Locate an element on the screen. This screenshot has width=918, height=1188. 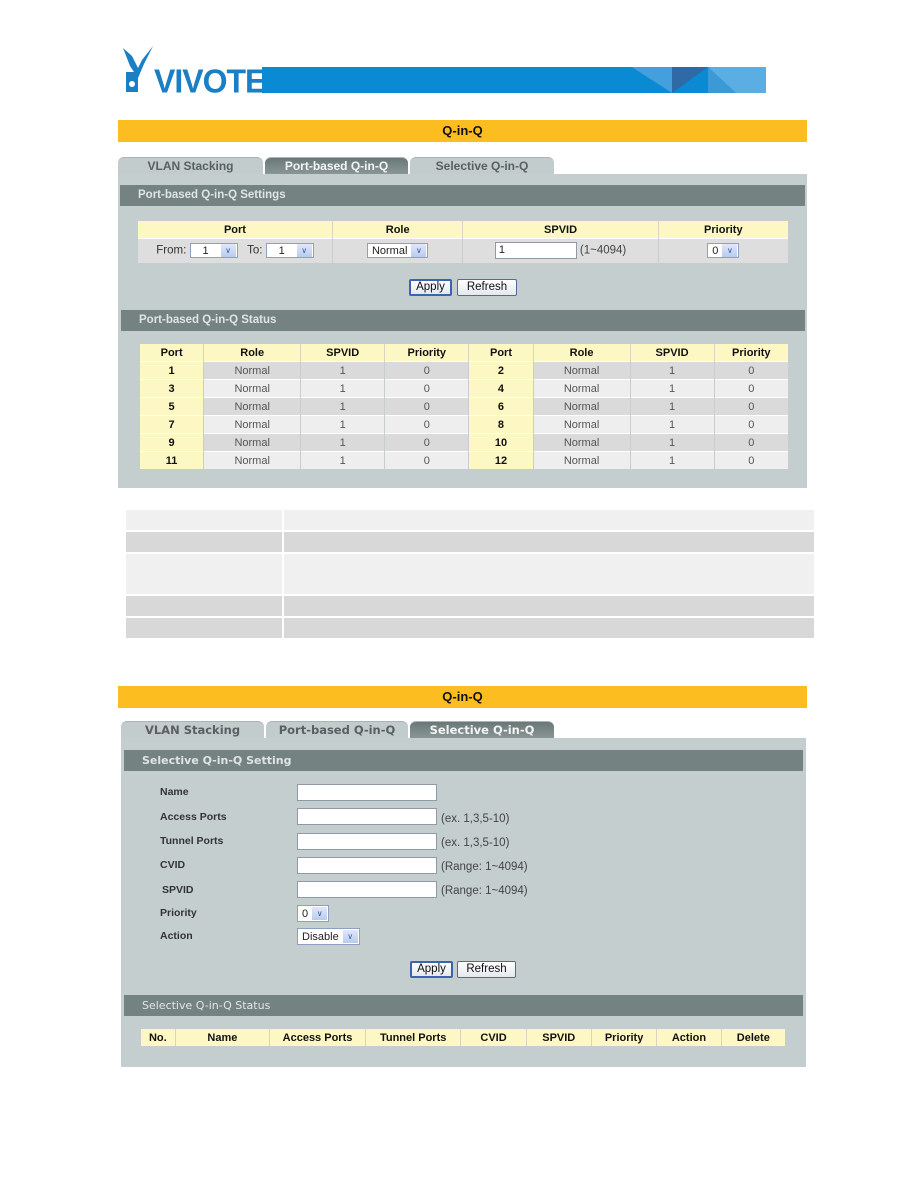
to-port-select: 1 ∨ is located at coordinates (289, 251).